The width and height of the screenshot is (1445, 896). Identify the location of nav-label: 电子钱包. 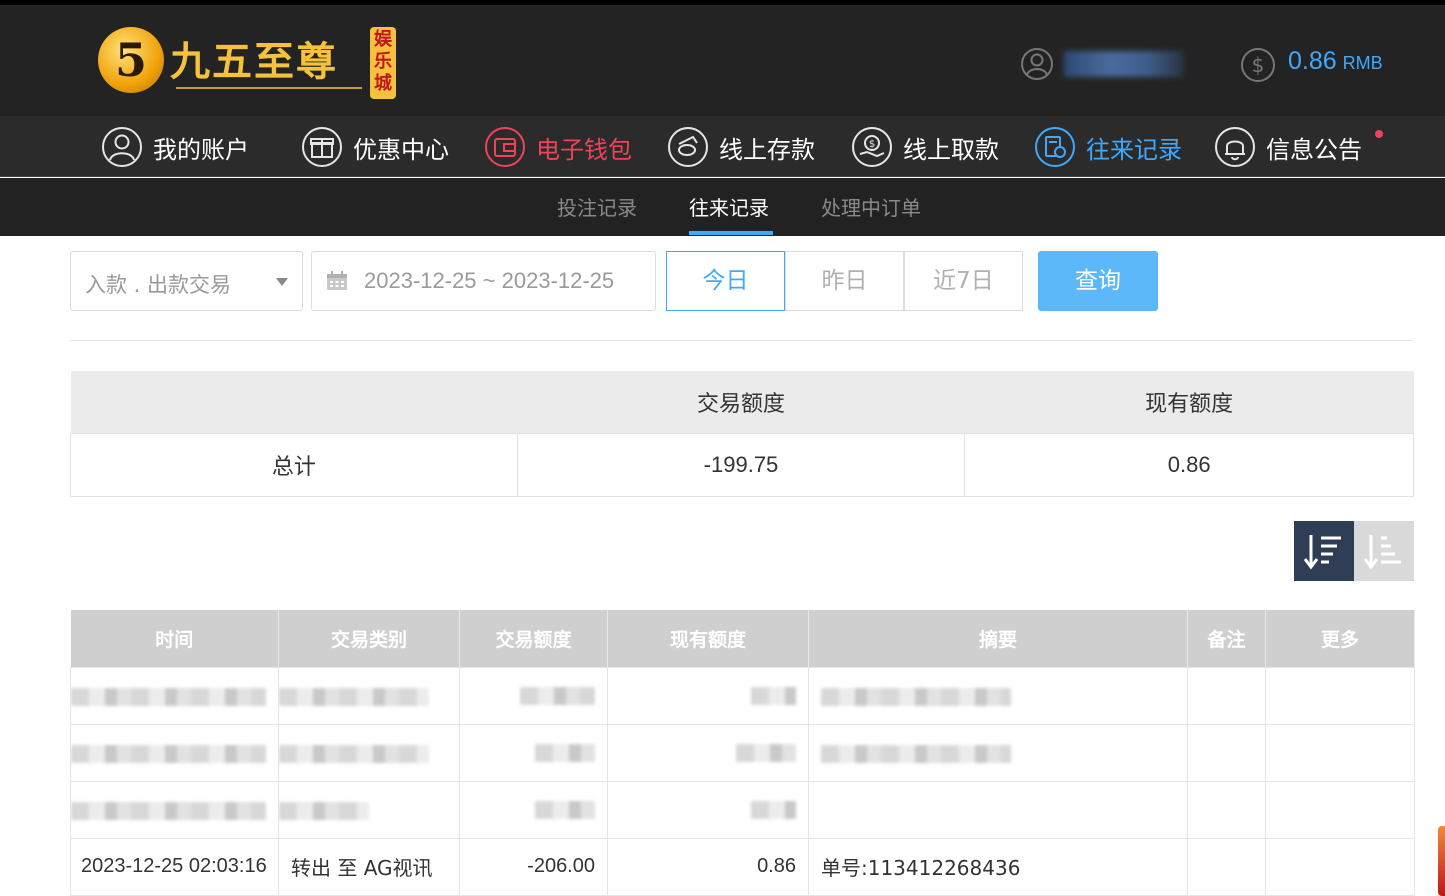
(584, 149).